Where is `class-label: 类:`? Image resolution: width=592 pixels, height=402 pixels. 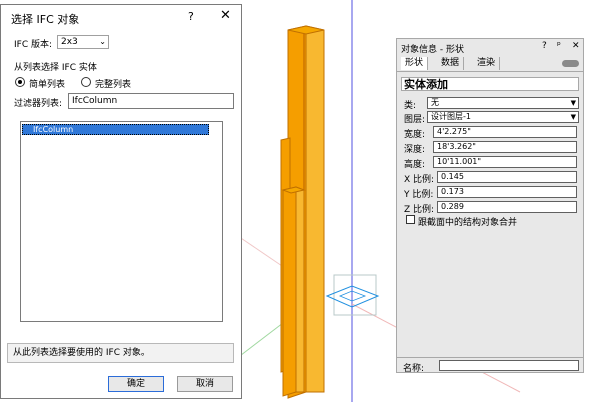
class-label: 类: is located at coordinates (410, 106).